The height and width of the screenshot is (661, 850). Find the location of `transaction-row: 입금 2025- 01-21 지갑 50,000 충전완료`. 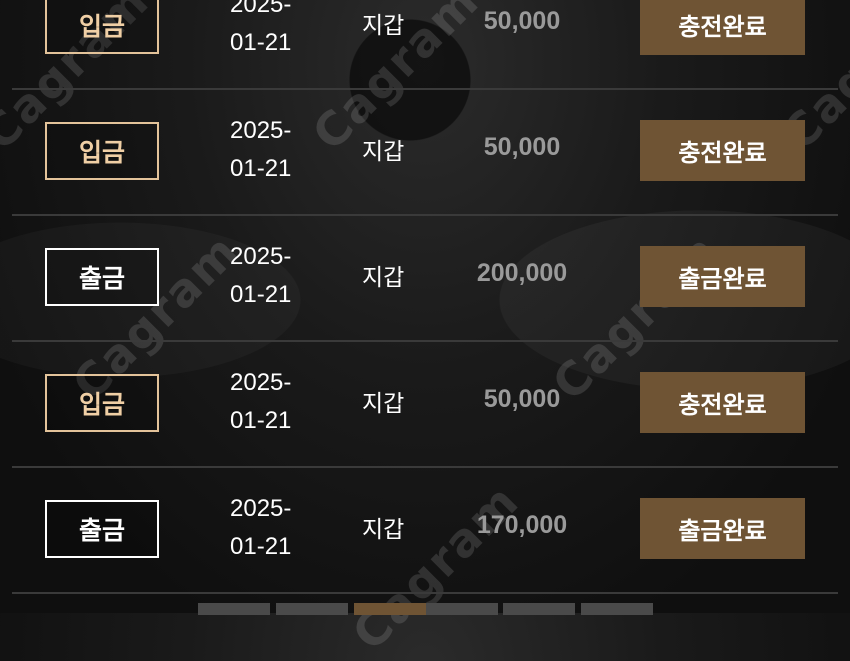

transaction-row: 입금 2025- 01-21 지갑 50,000 충전완료 is located at coordinates (425, 45).